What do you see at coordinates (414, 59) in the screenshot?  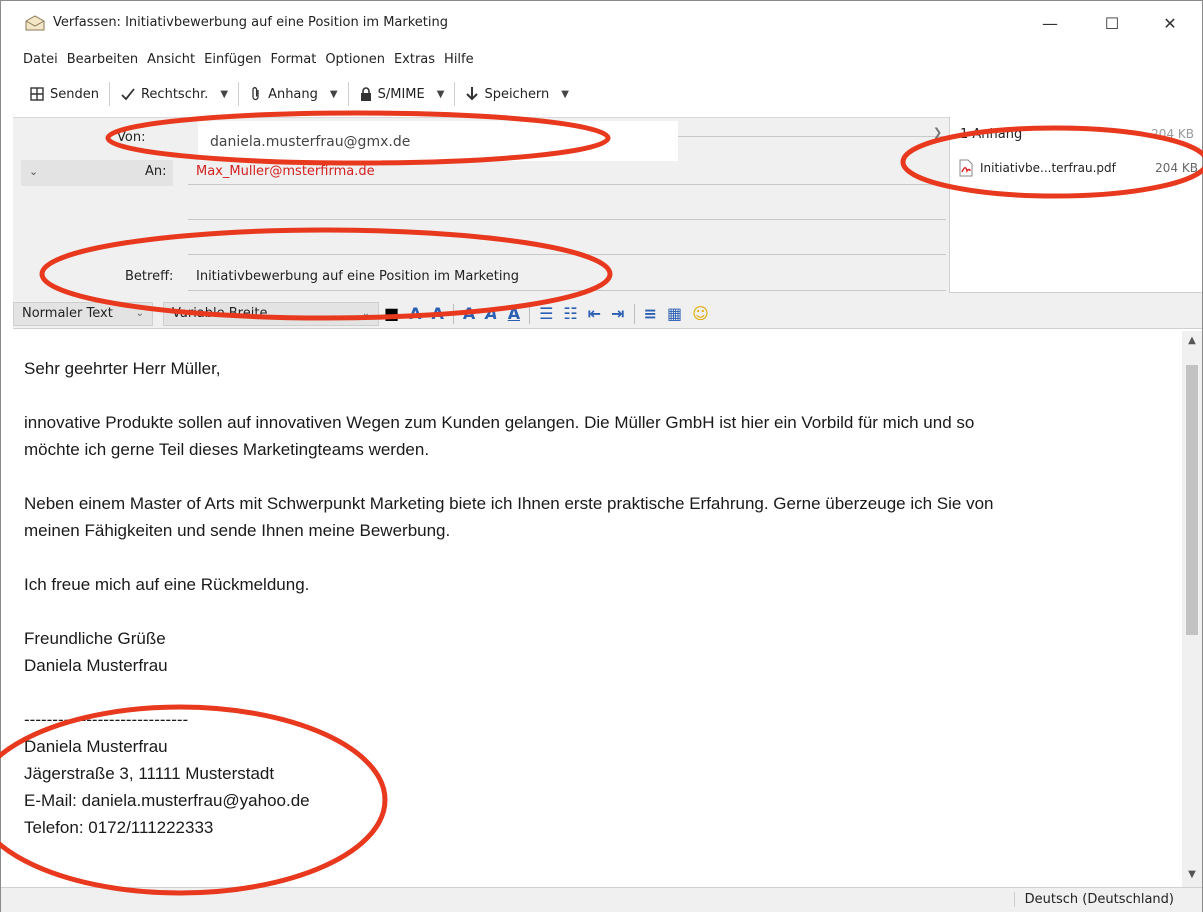 I see `menu-extras: Extras` at bounding box center [414, 59].